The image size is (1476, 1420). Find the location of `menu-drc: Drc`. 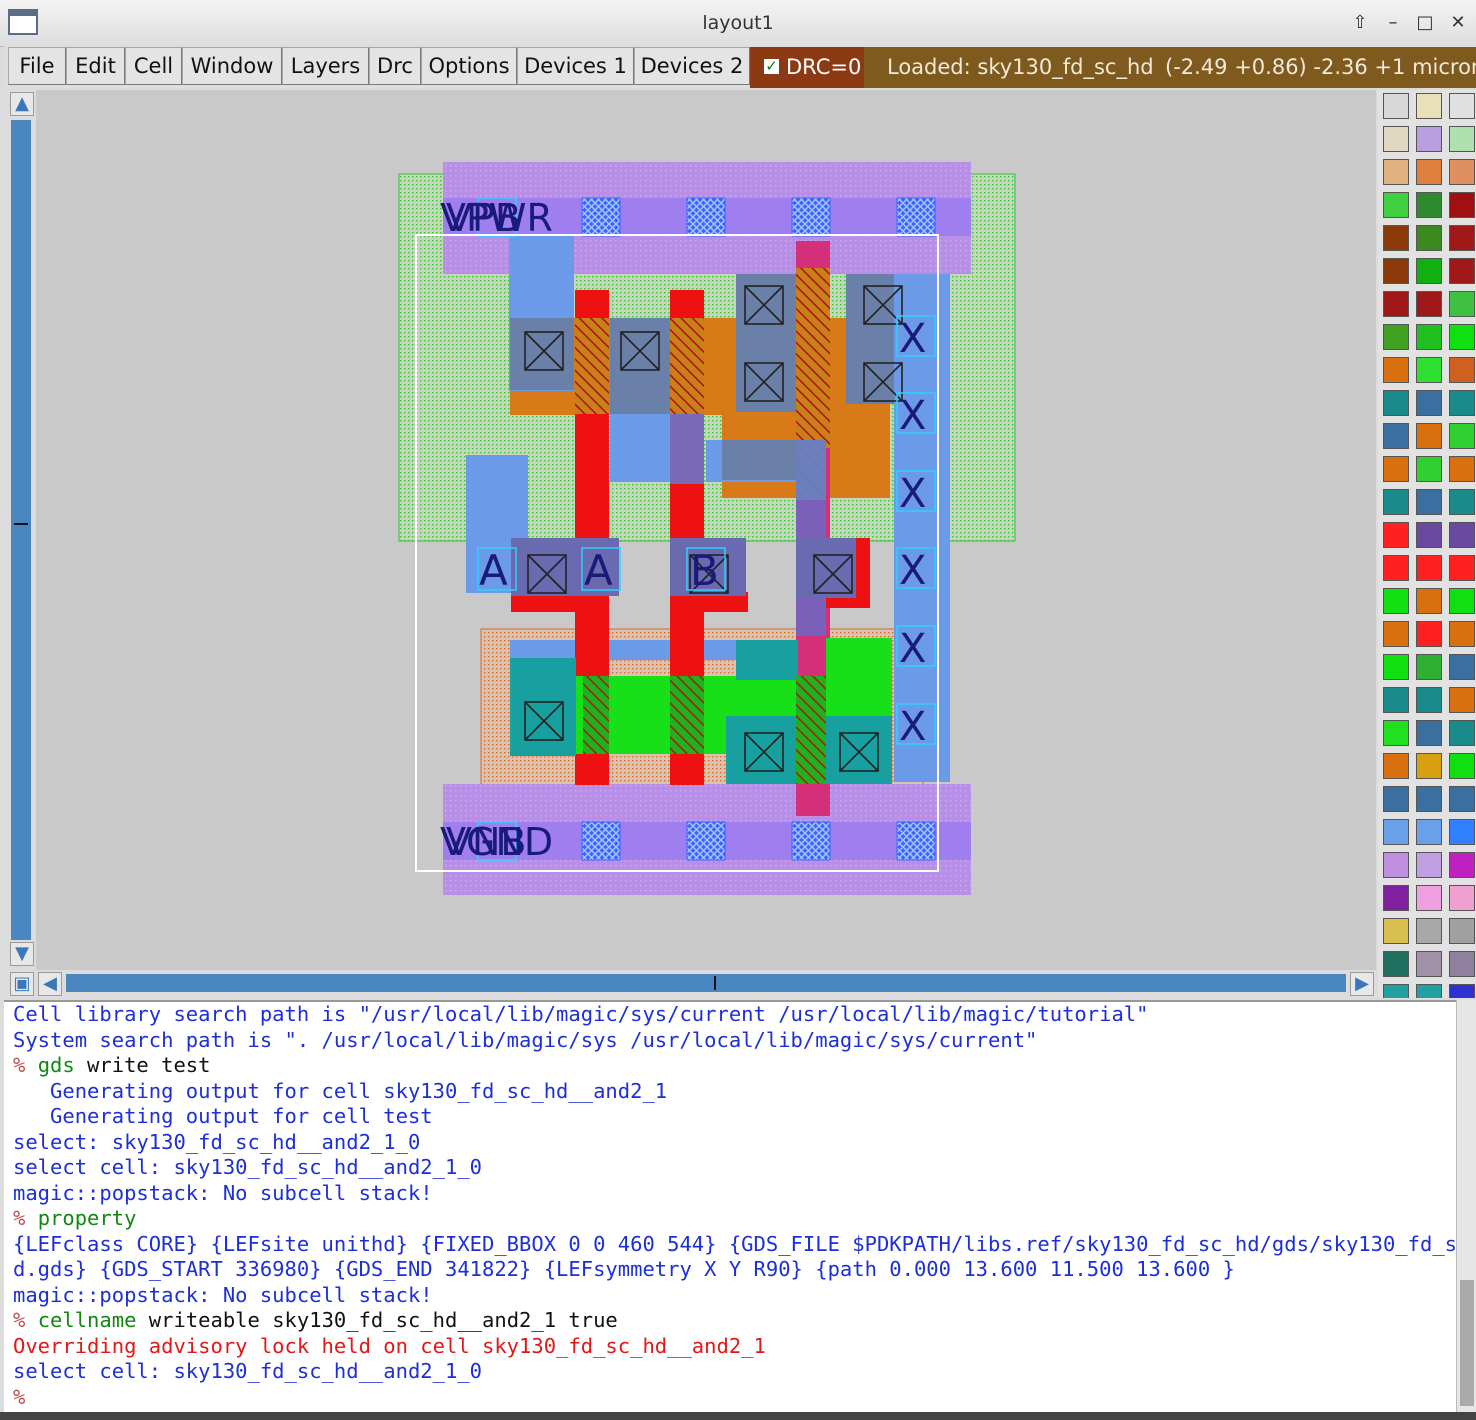

menu-drc: Drc is located at coordinates (395, 66).